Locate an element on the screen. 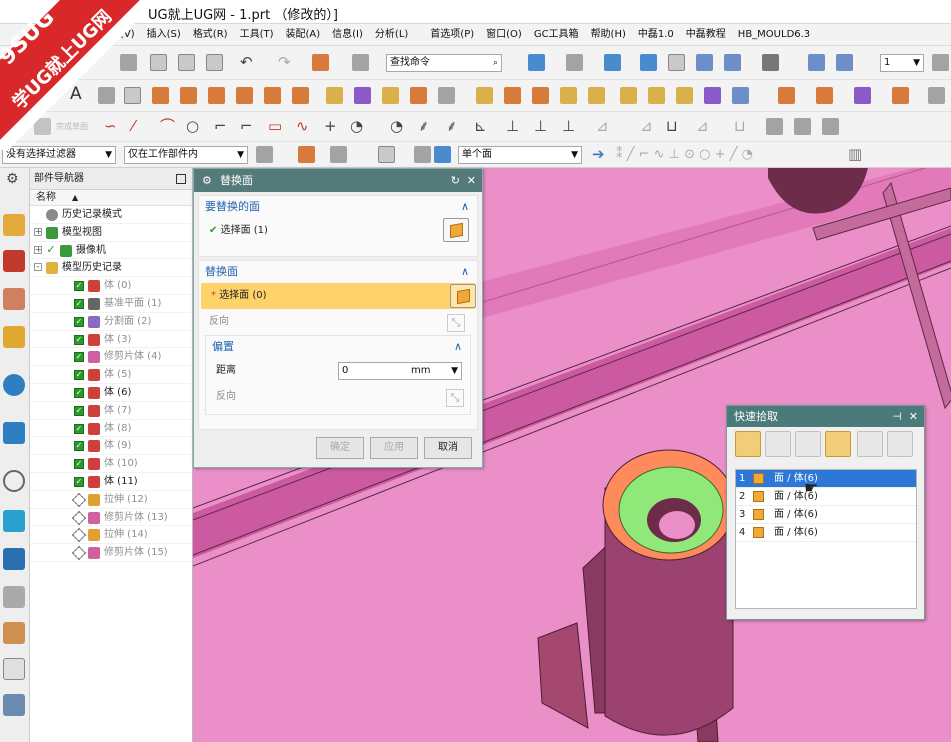 The width and height of the screenshot is (951, 742). faces-filter-icon is located at coordinates (870, 444).